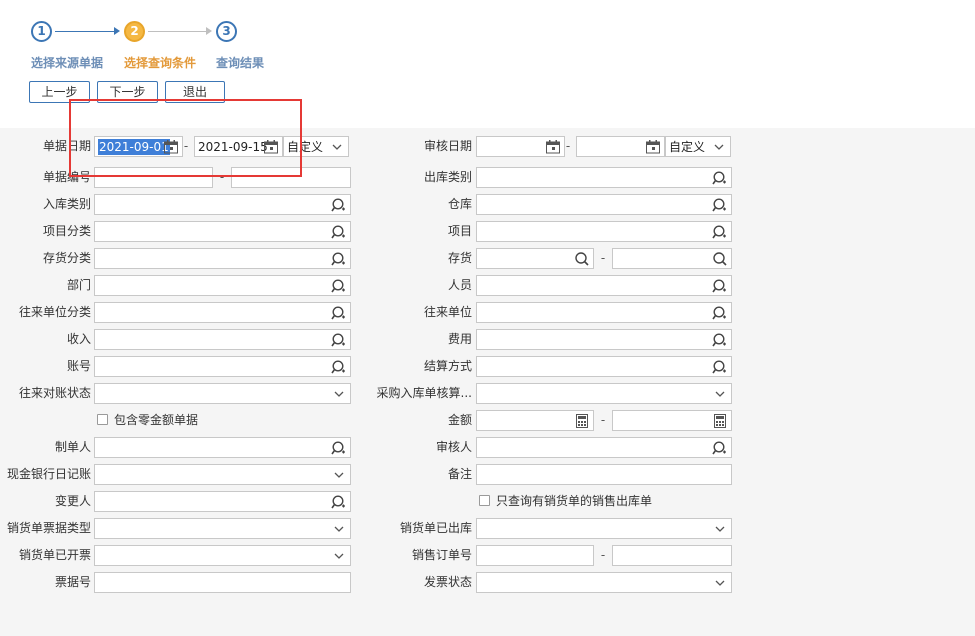  What do you see at coordinates (604, 204) in the screenshot?
I see `warehouse-input` at bounding box center [604, 204].